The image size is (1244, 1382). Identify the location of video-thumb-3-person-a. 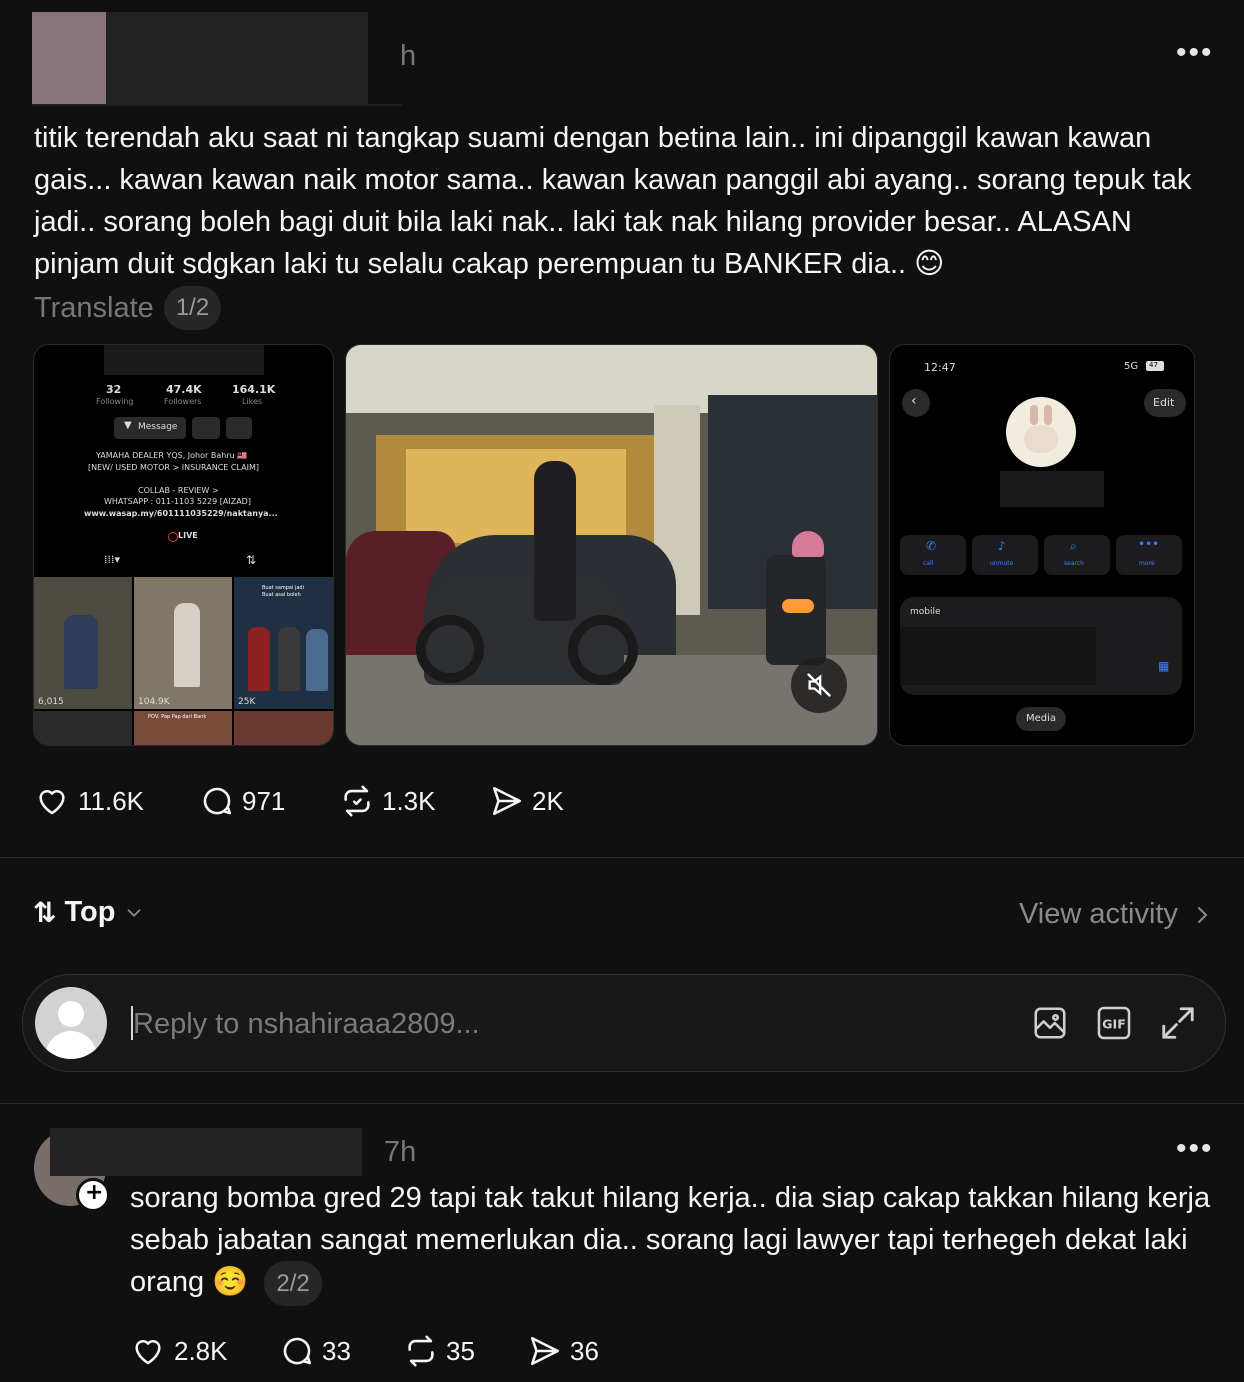
(259, 659).